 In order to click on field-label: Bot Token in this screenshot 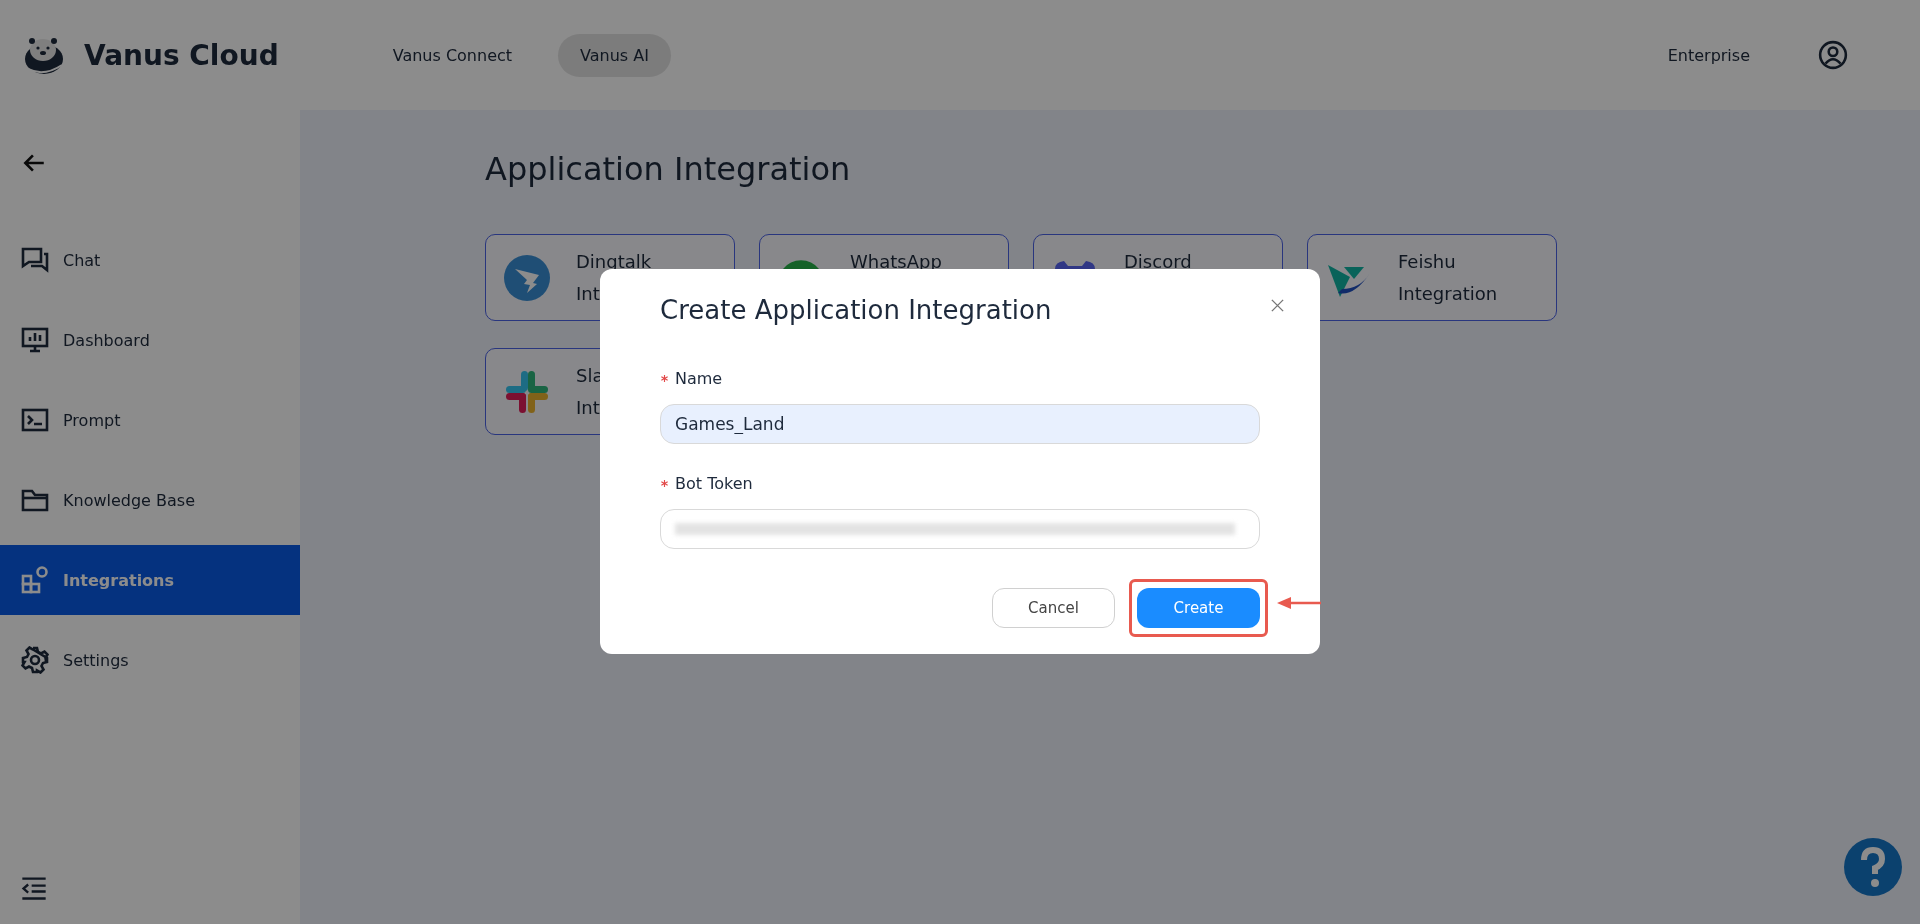, I will do `click(714, 483)`.